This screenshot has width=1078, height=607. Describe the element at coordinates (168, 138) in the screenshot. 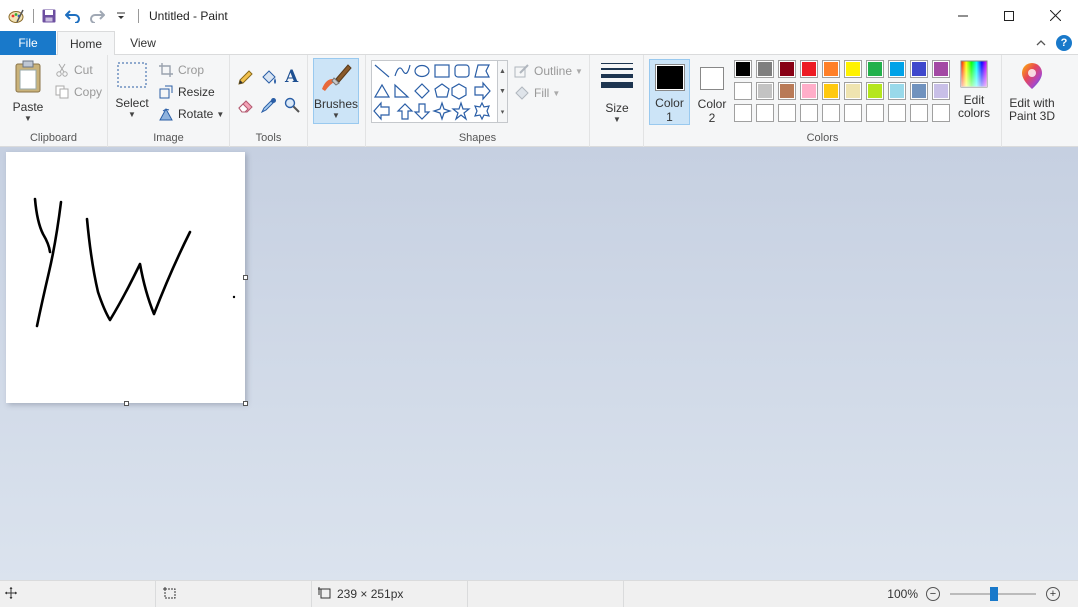

I see `image-group-label: Image` at that location.